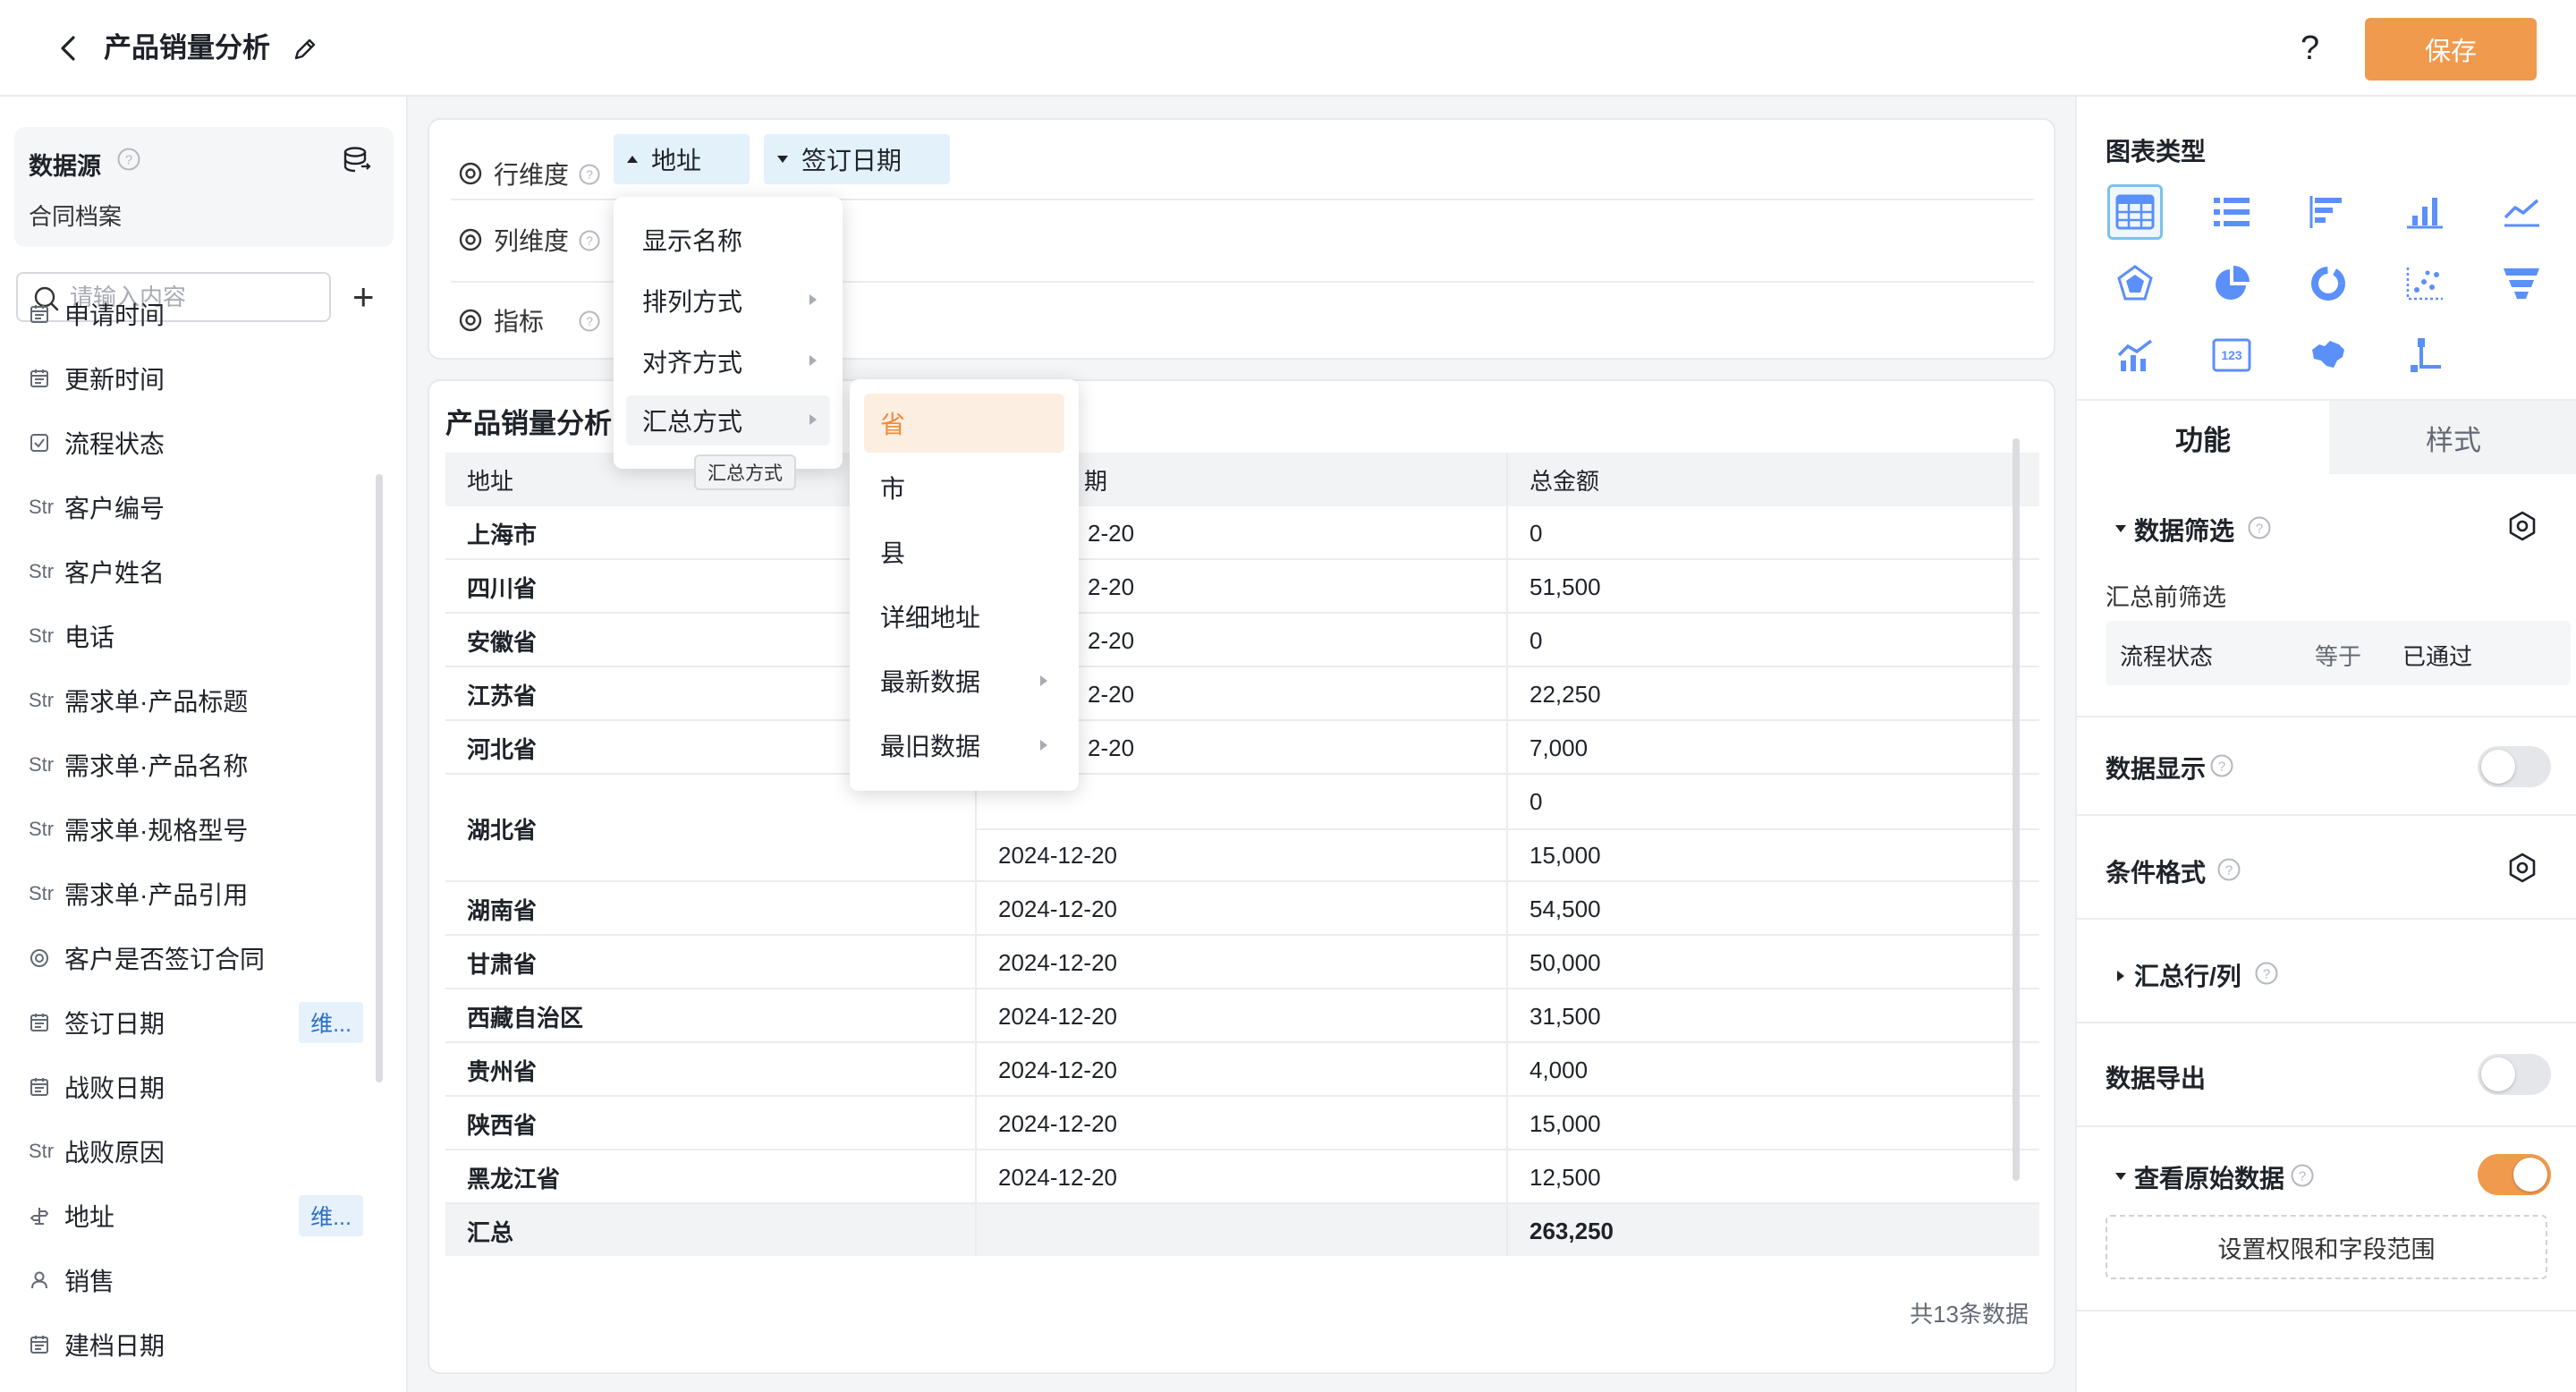 This screenshot has height=1392, width=2576. I want to click on table-row: 上海市 2-20 0, so click(1242, 533).